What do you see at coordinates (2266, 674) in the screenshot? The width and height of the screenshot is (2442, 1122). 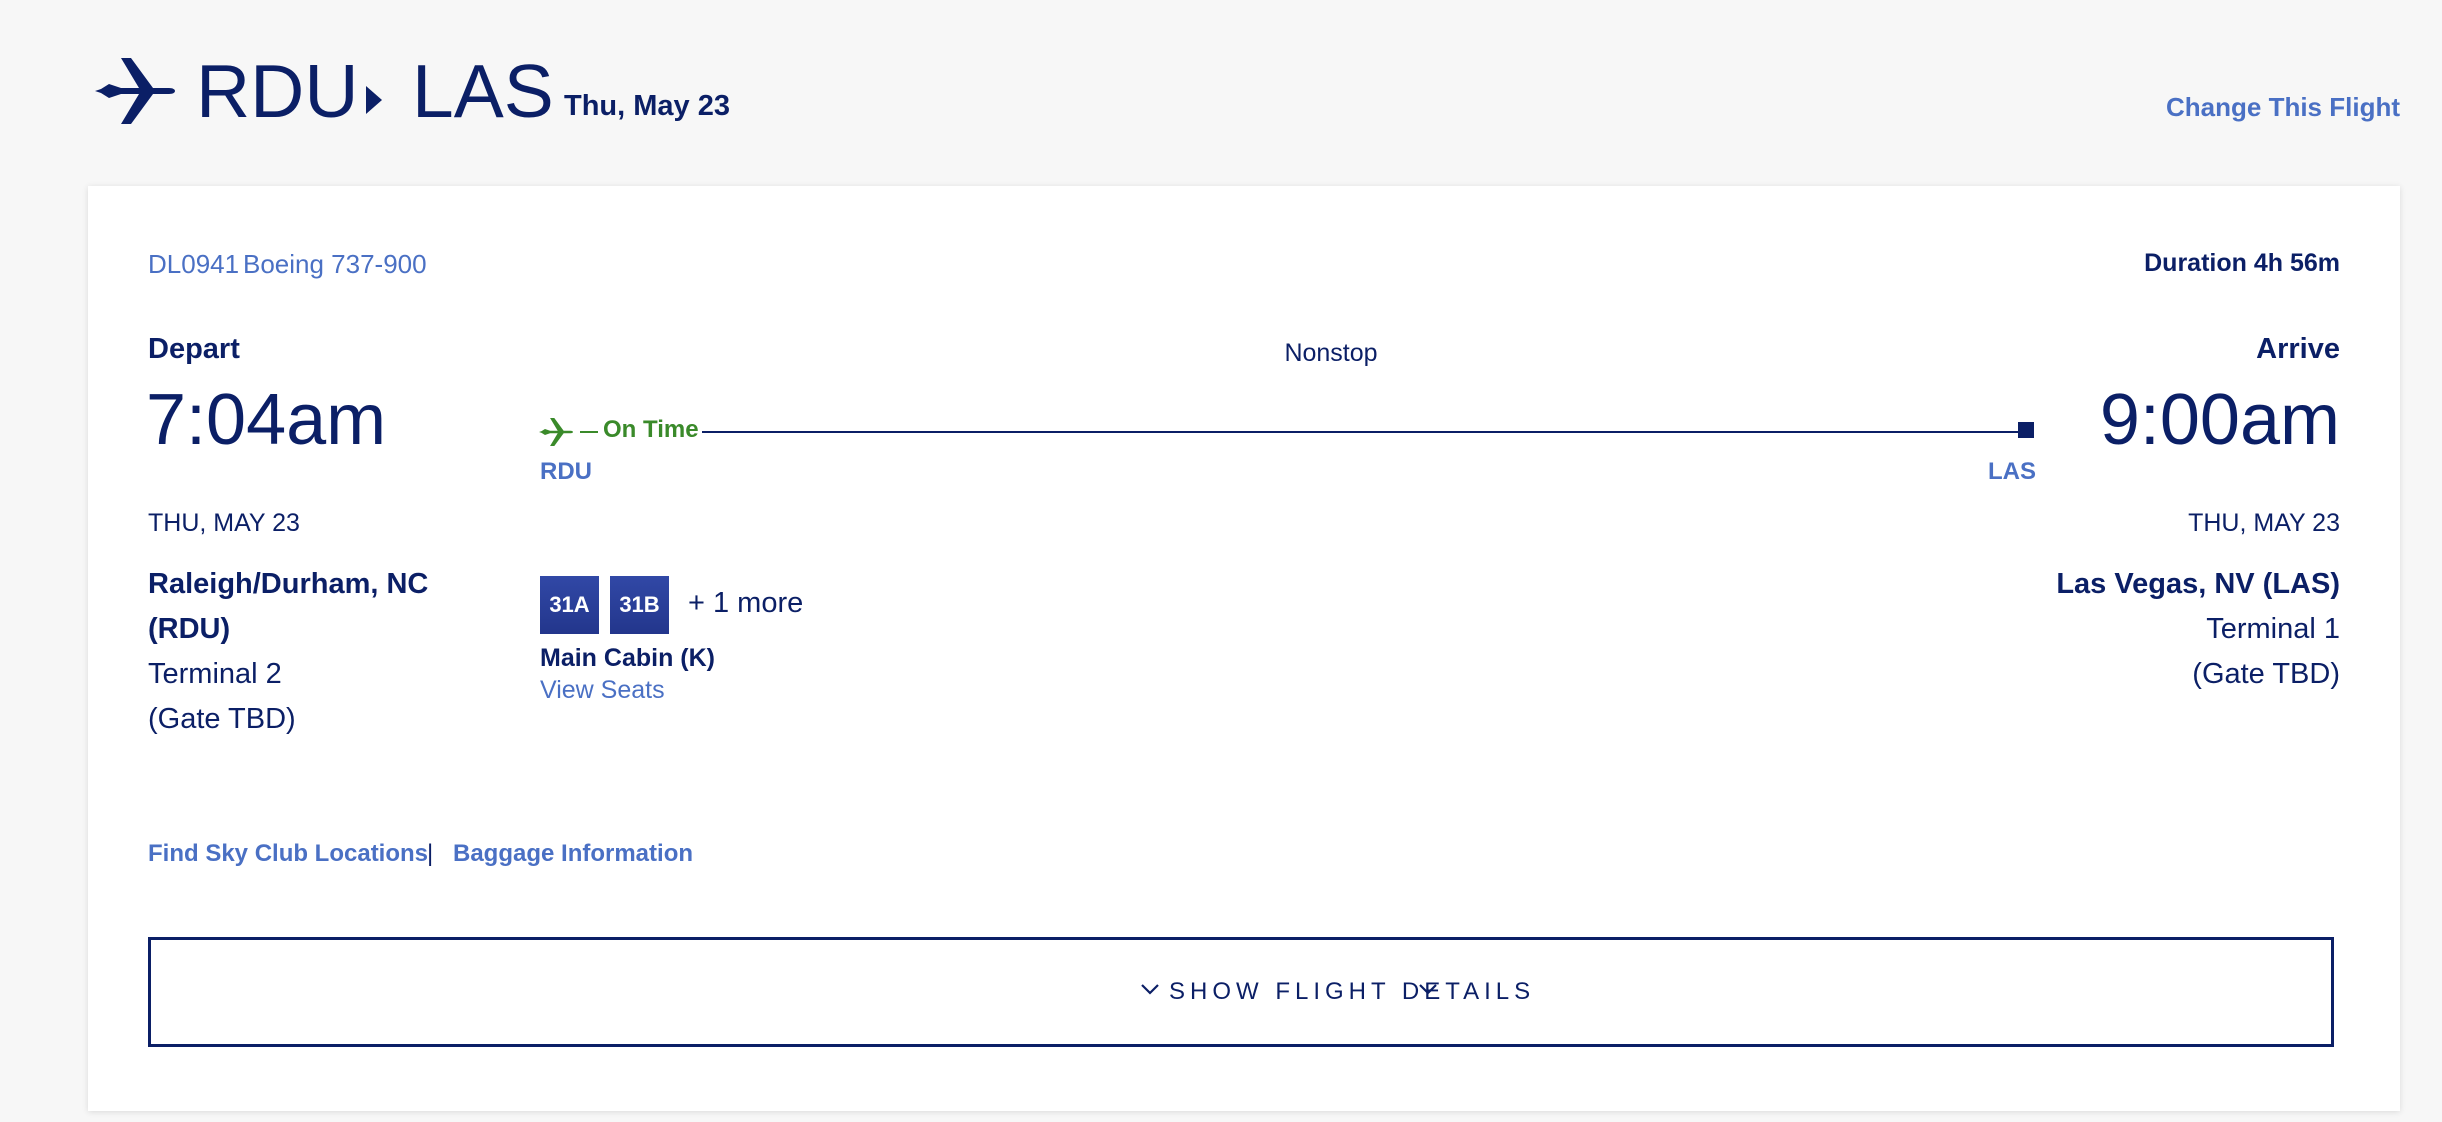 I see `arrive-gate: (Gate TBD)` at bounding box center [2266, 674].